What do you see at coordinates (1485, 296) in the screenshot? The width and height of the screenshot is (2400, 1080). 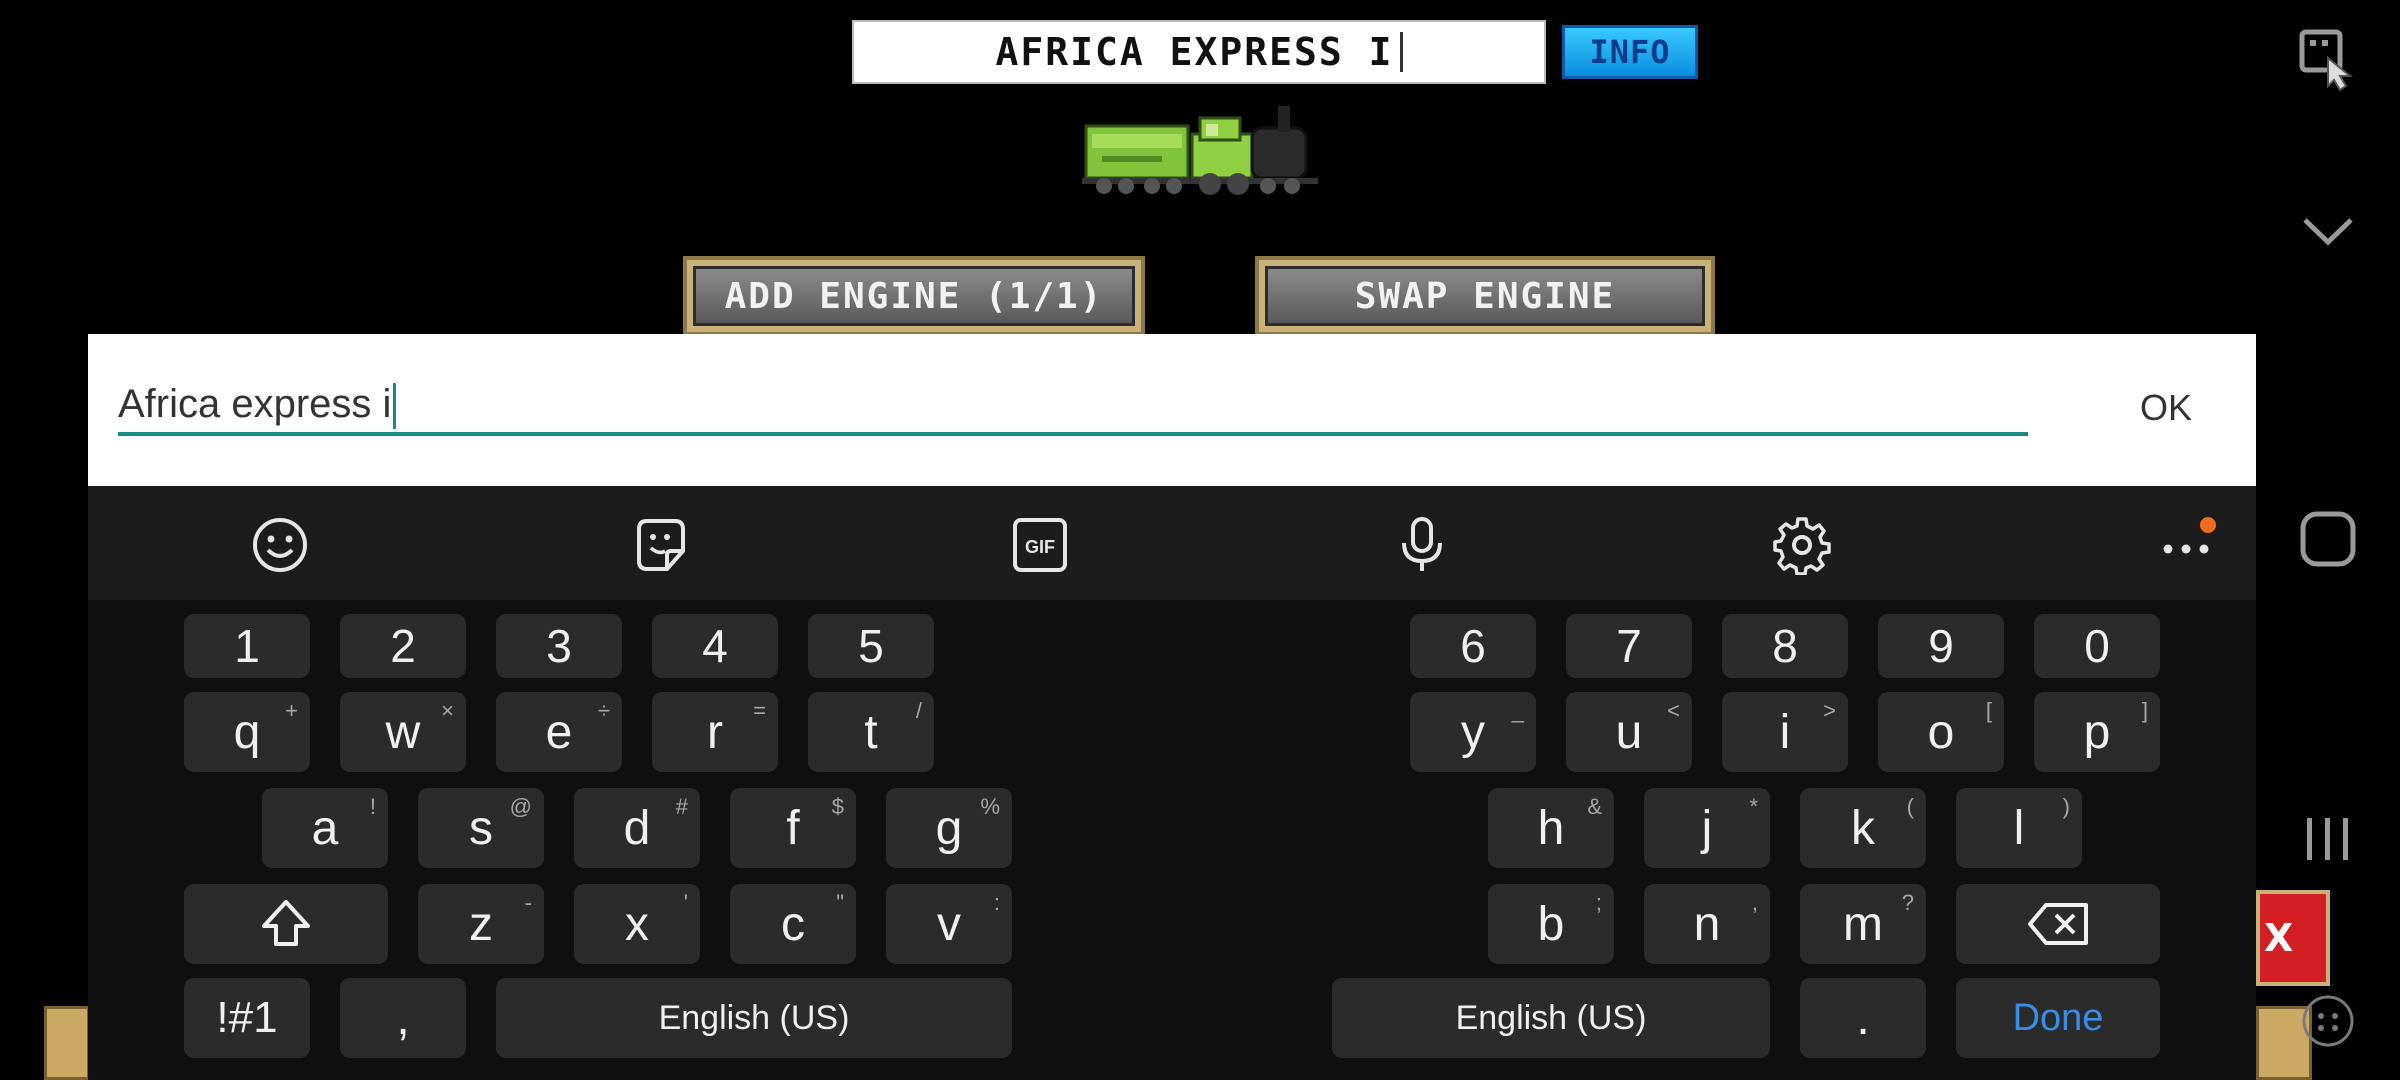 I see `swap-engine-button: SWAP ENGINE` at bounding box center [1485, 296].